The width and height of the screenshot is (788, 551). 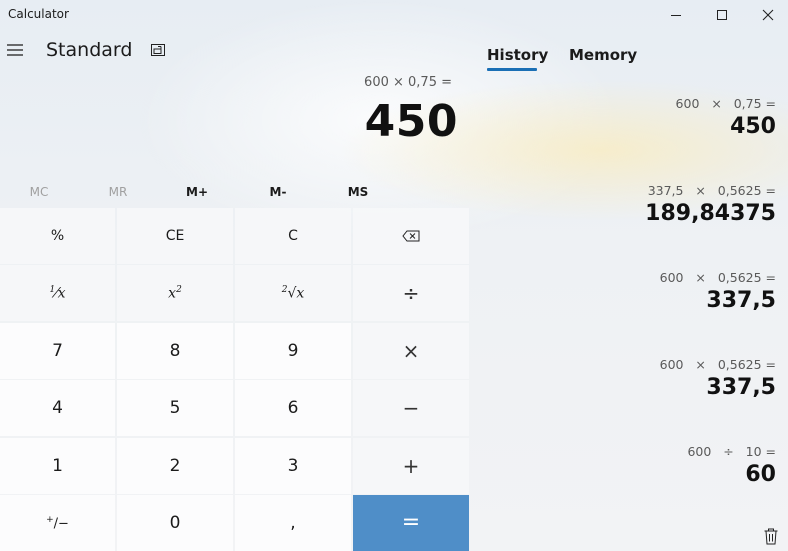 I want to click on negate-button: +/−, so click(x=57, y=522).